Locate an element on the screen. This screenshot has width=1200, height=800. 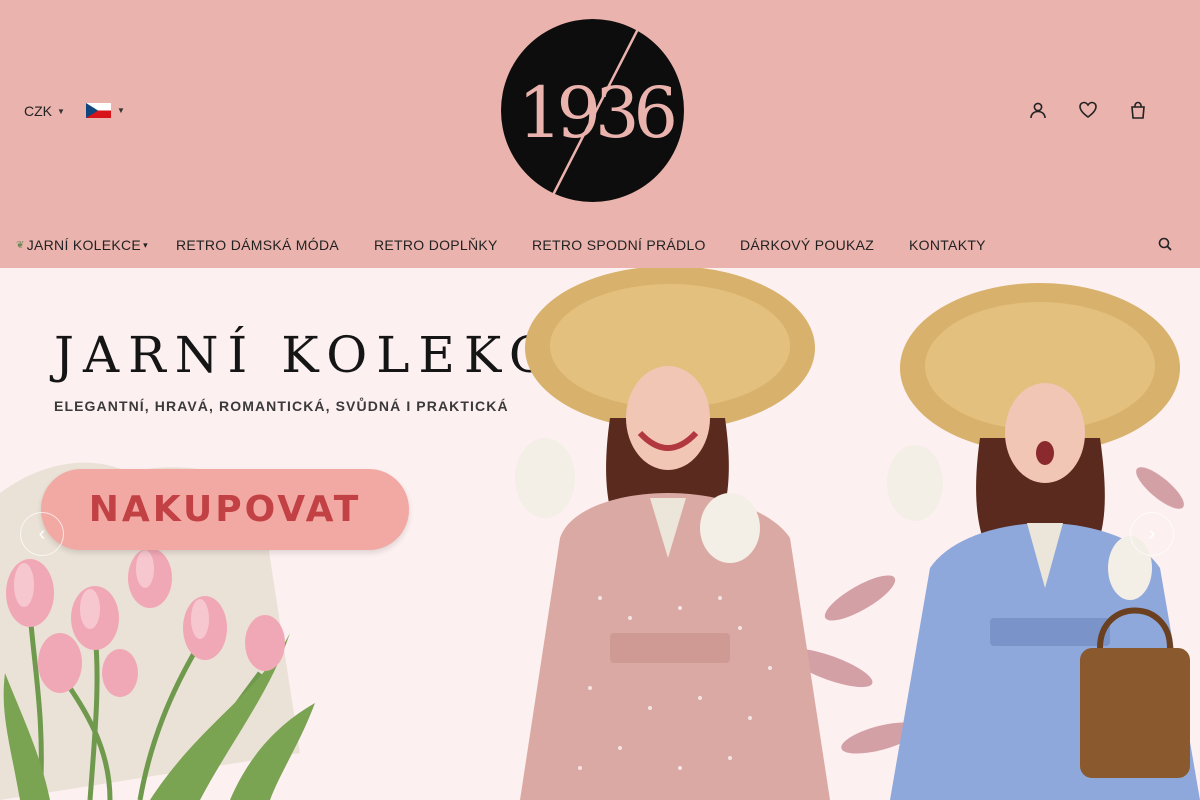
chevron-down-icon: ▾ is located at coordinates (145, 244).